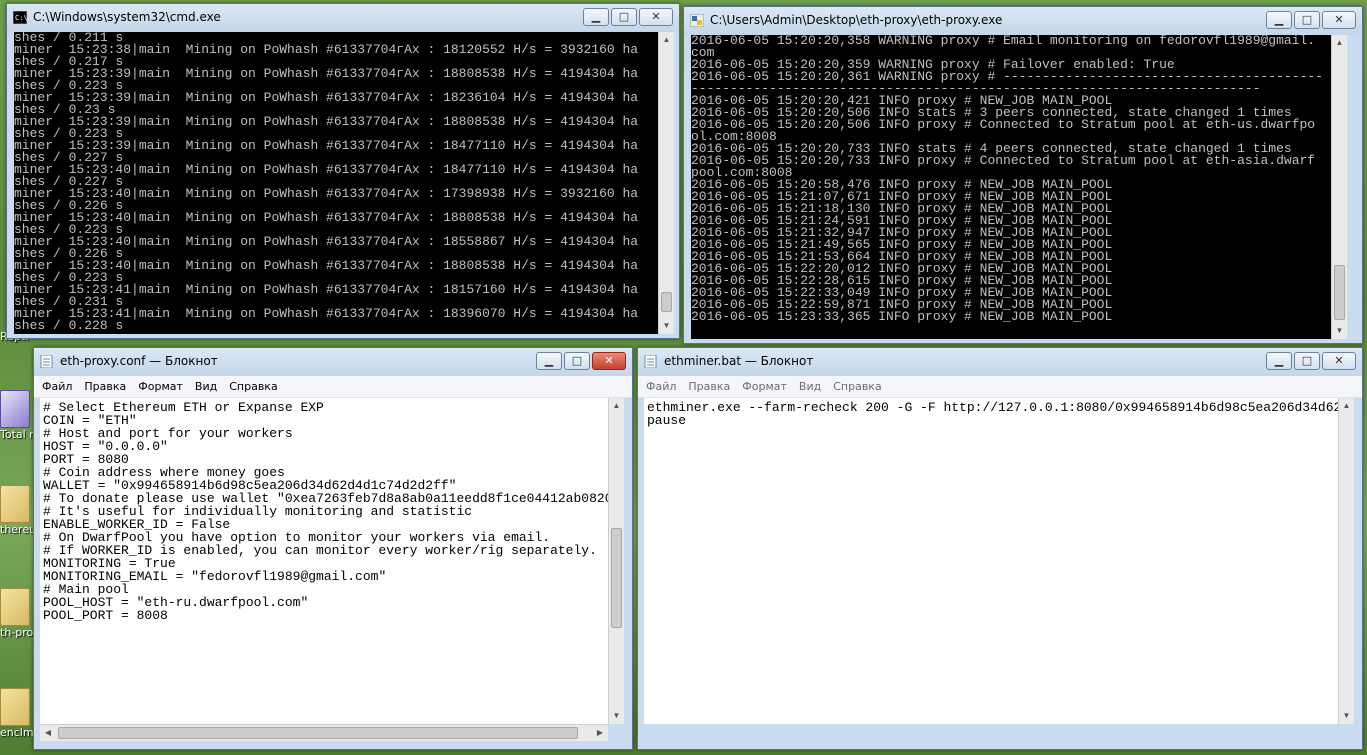 This screenshot has height=755, width=1367. What do you see at coordinates (697, 20) in the screenshot?
I see `python-icon` at bounding box center [697, 20].